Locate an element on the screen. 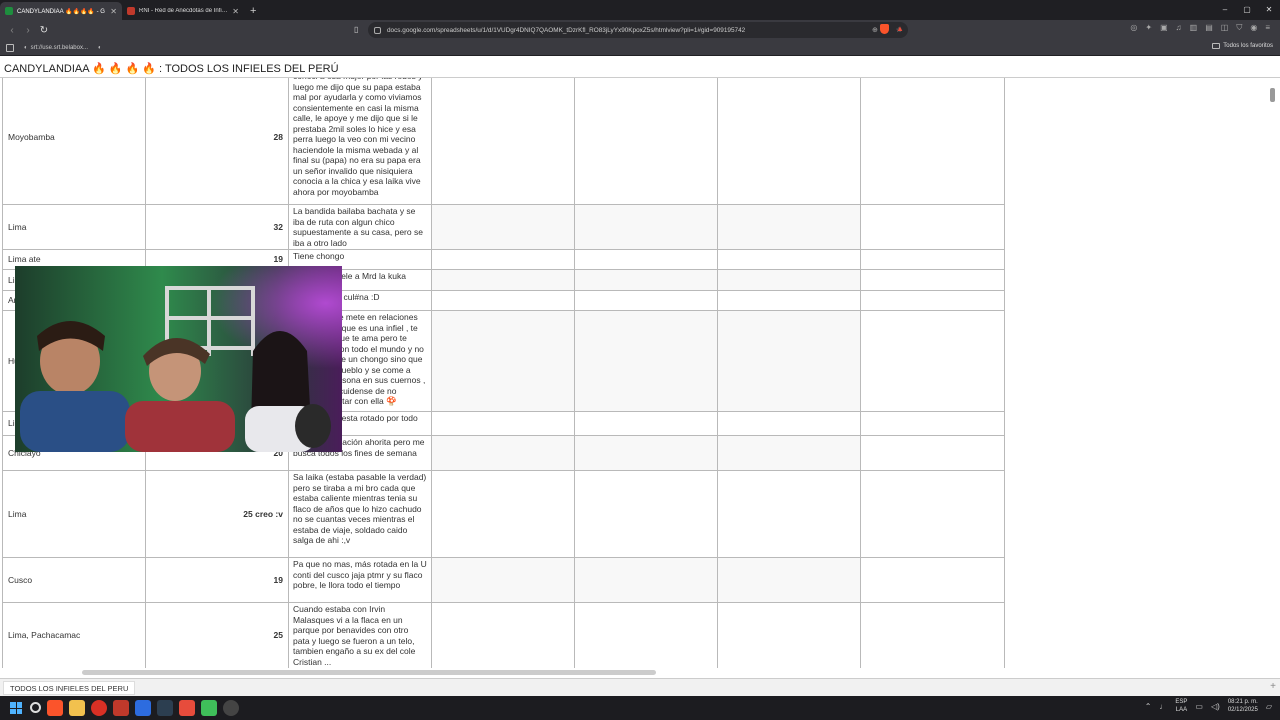  sheet-tab: TODOS LOS INFIELES DEL PERU is located at coordinates (69, 688).